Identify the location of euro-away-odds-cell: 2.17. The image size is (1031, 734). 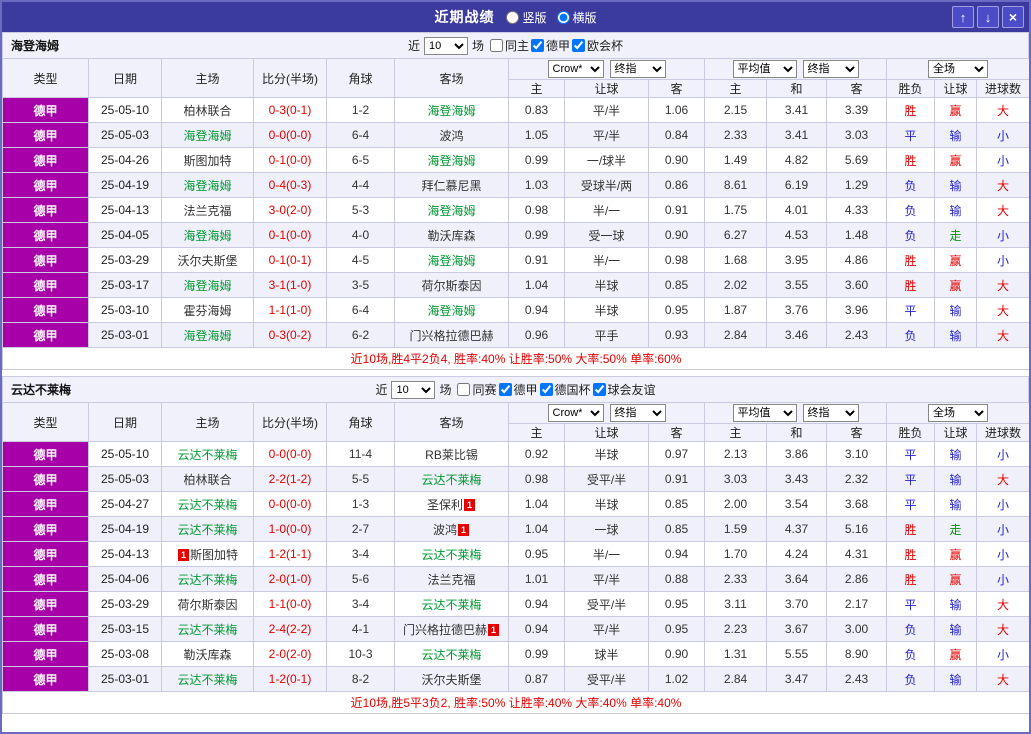
(857, 604).